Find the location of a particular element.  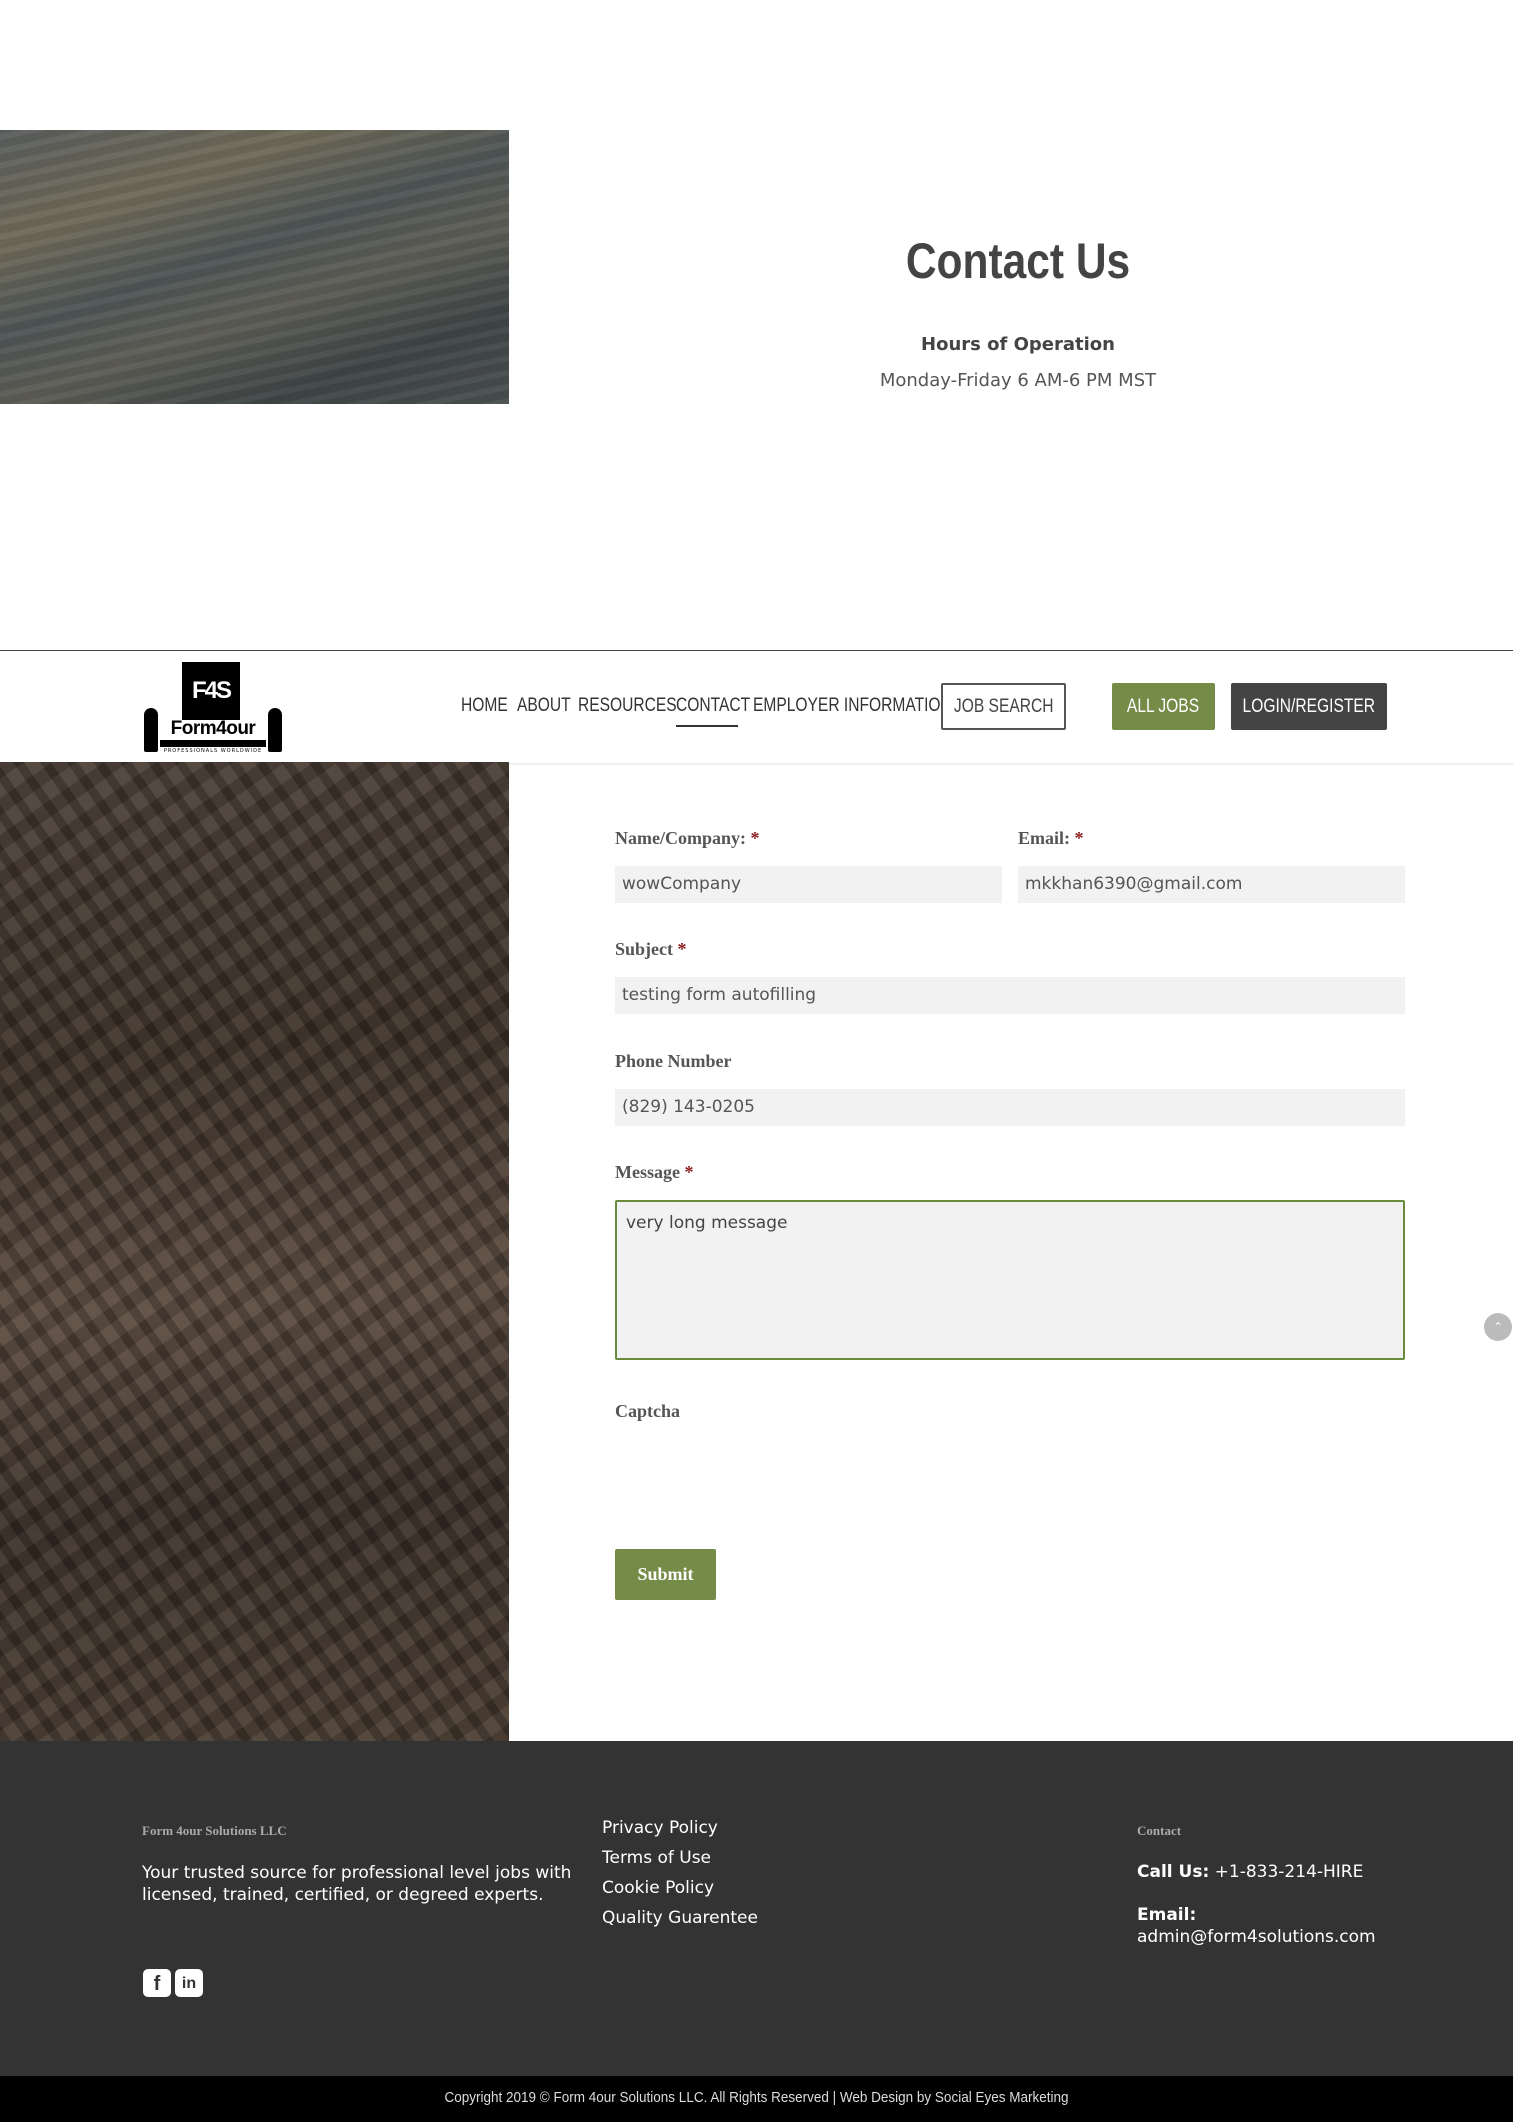

chevron-up-icon: ⌃ is located at coordinates (1498, 1327).